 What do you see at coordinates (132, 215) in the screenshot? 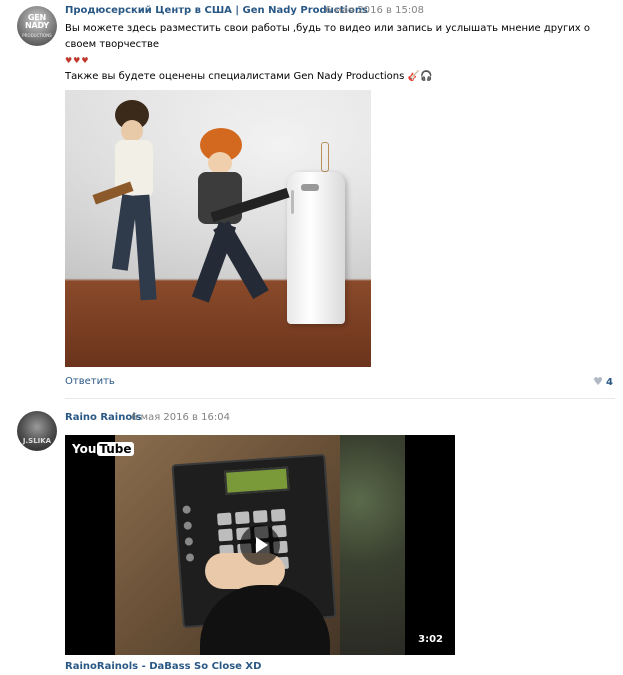
I see `photo-person-left` at bounding box center [132, 215].